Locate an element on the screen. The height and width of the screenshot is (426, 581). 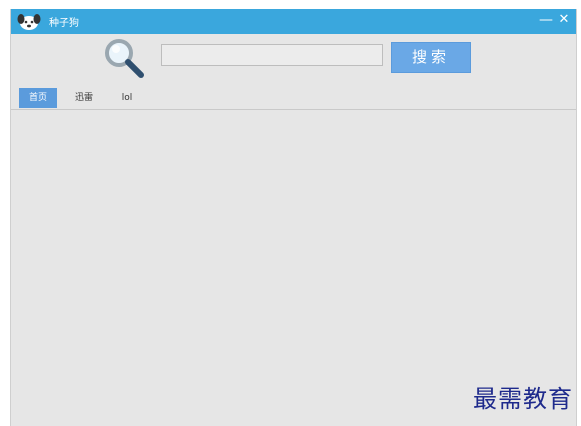
app-title: 种子狗 is located at coordinates (64, 23).